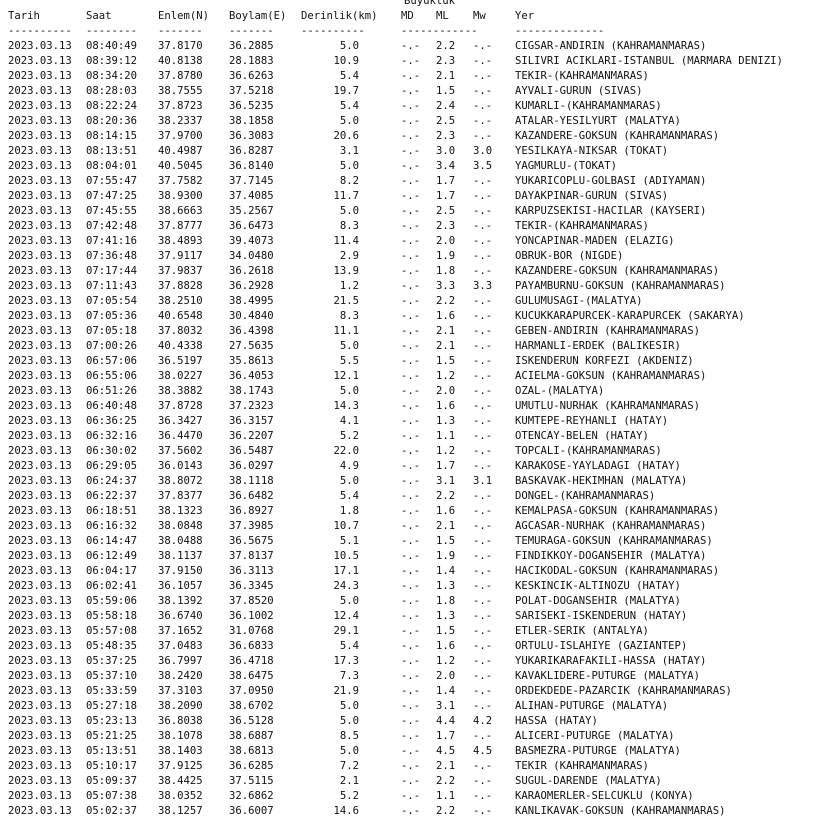 The width and height of the screenshot is (833, 821). I want to click on time-cell: 07:05:54, so click(112, 301).